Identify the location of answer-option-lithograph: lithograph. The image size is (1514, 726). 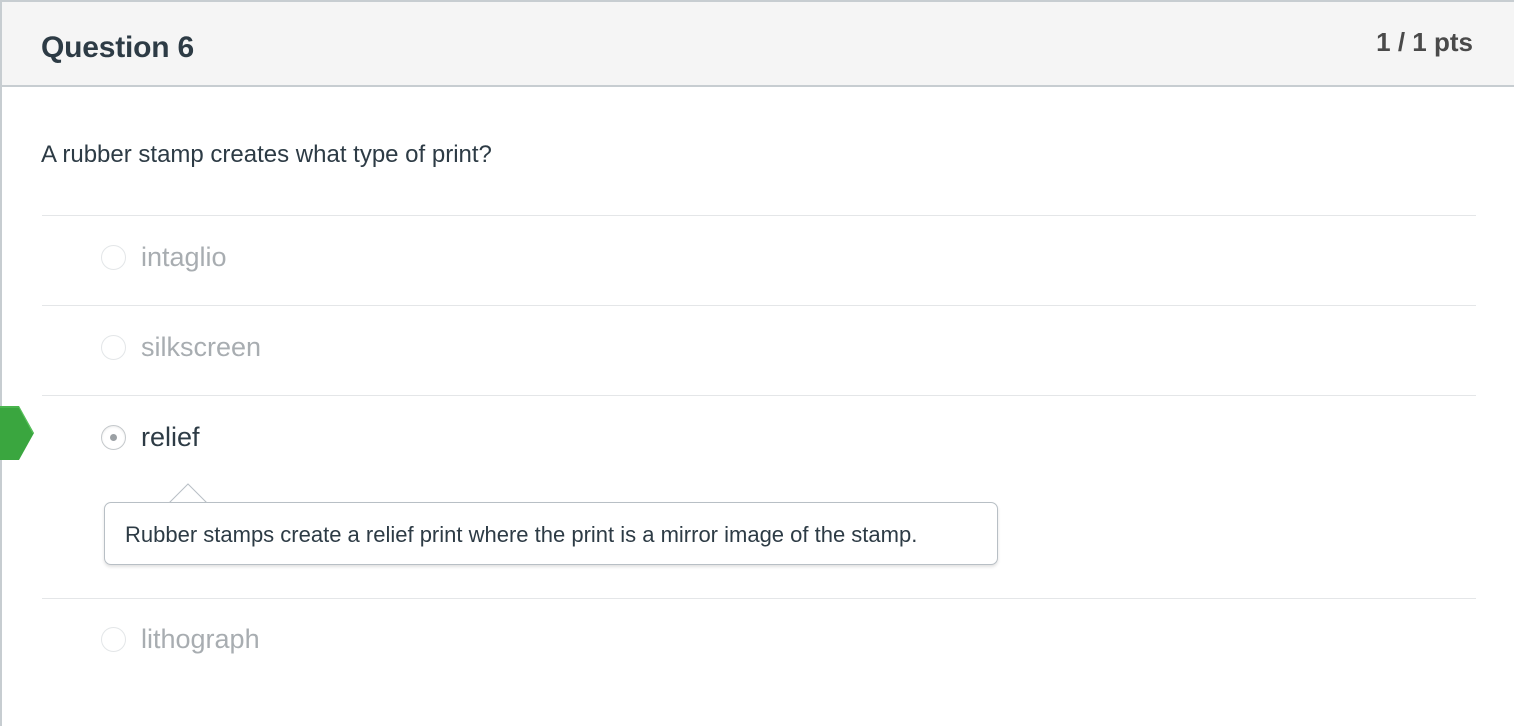
(759, 642).